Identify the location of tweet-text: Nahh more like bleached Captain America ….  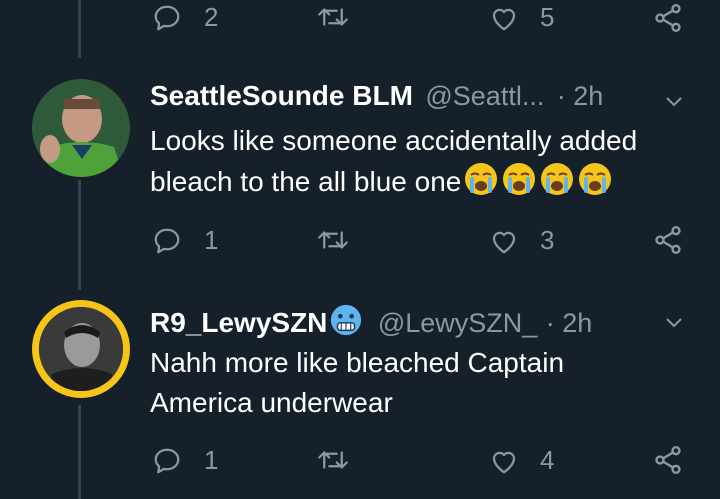
(415, 383).